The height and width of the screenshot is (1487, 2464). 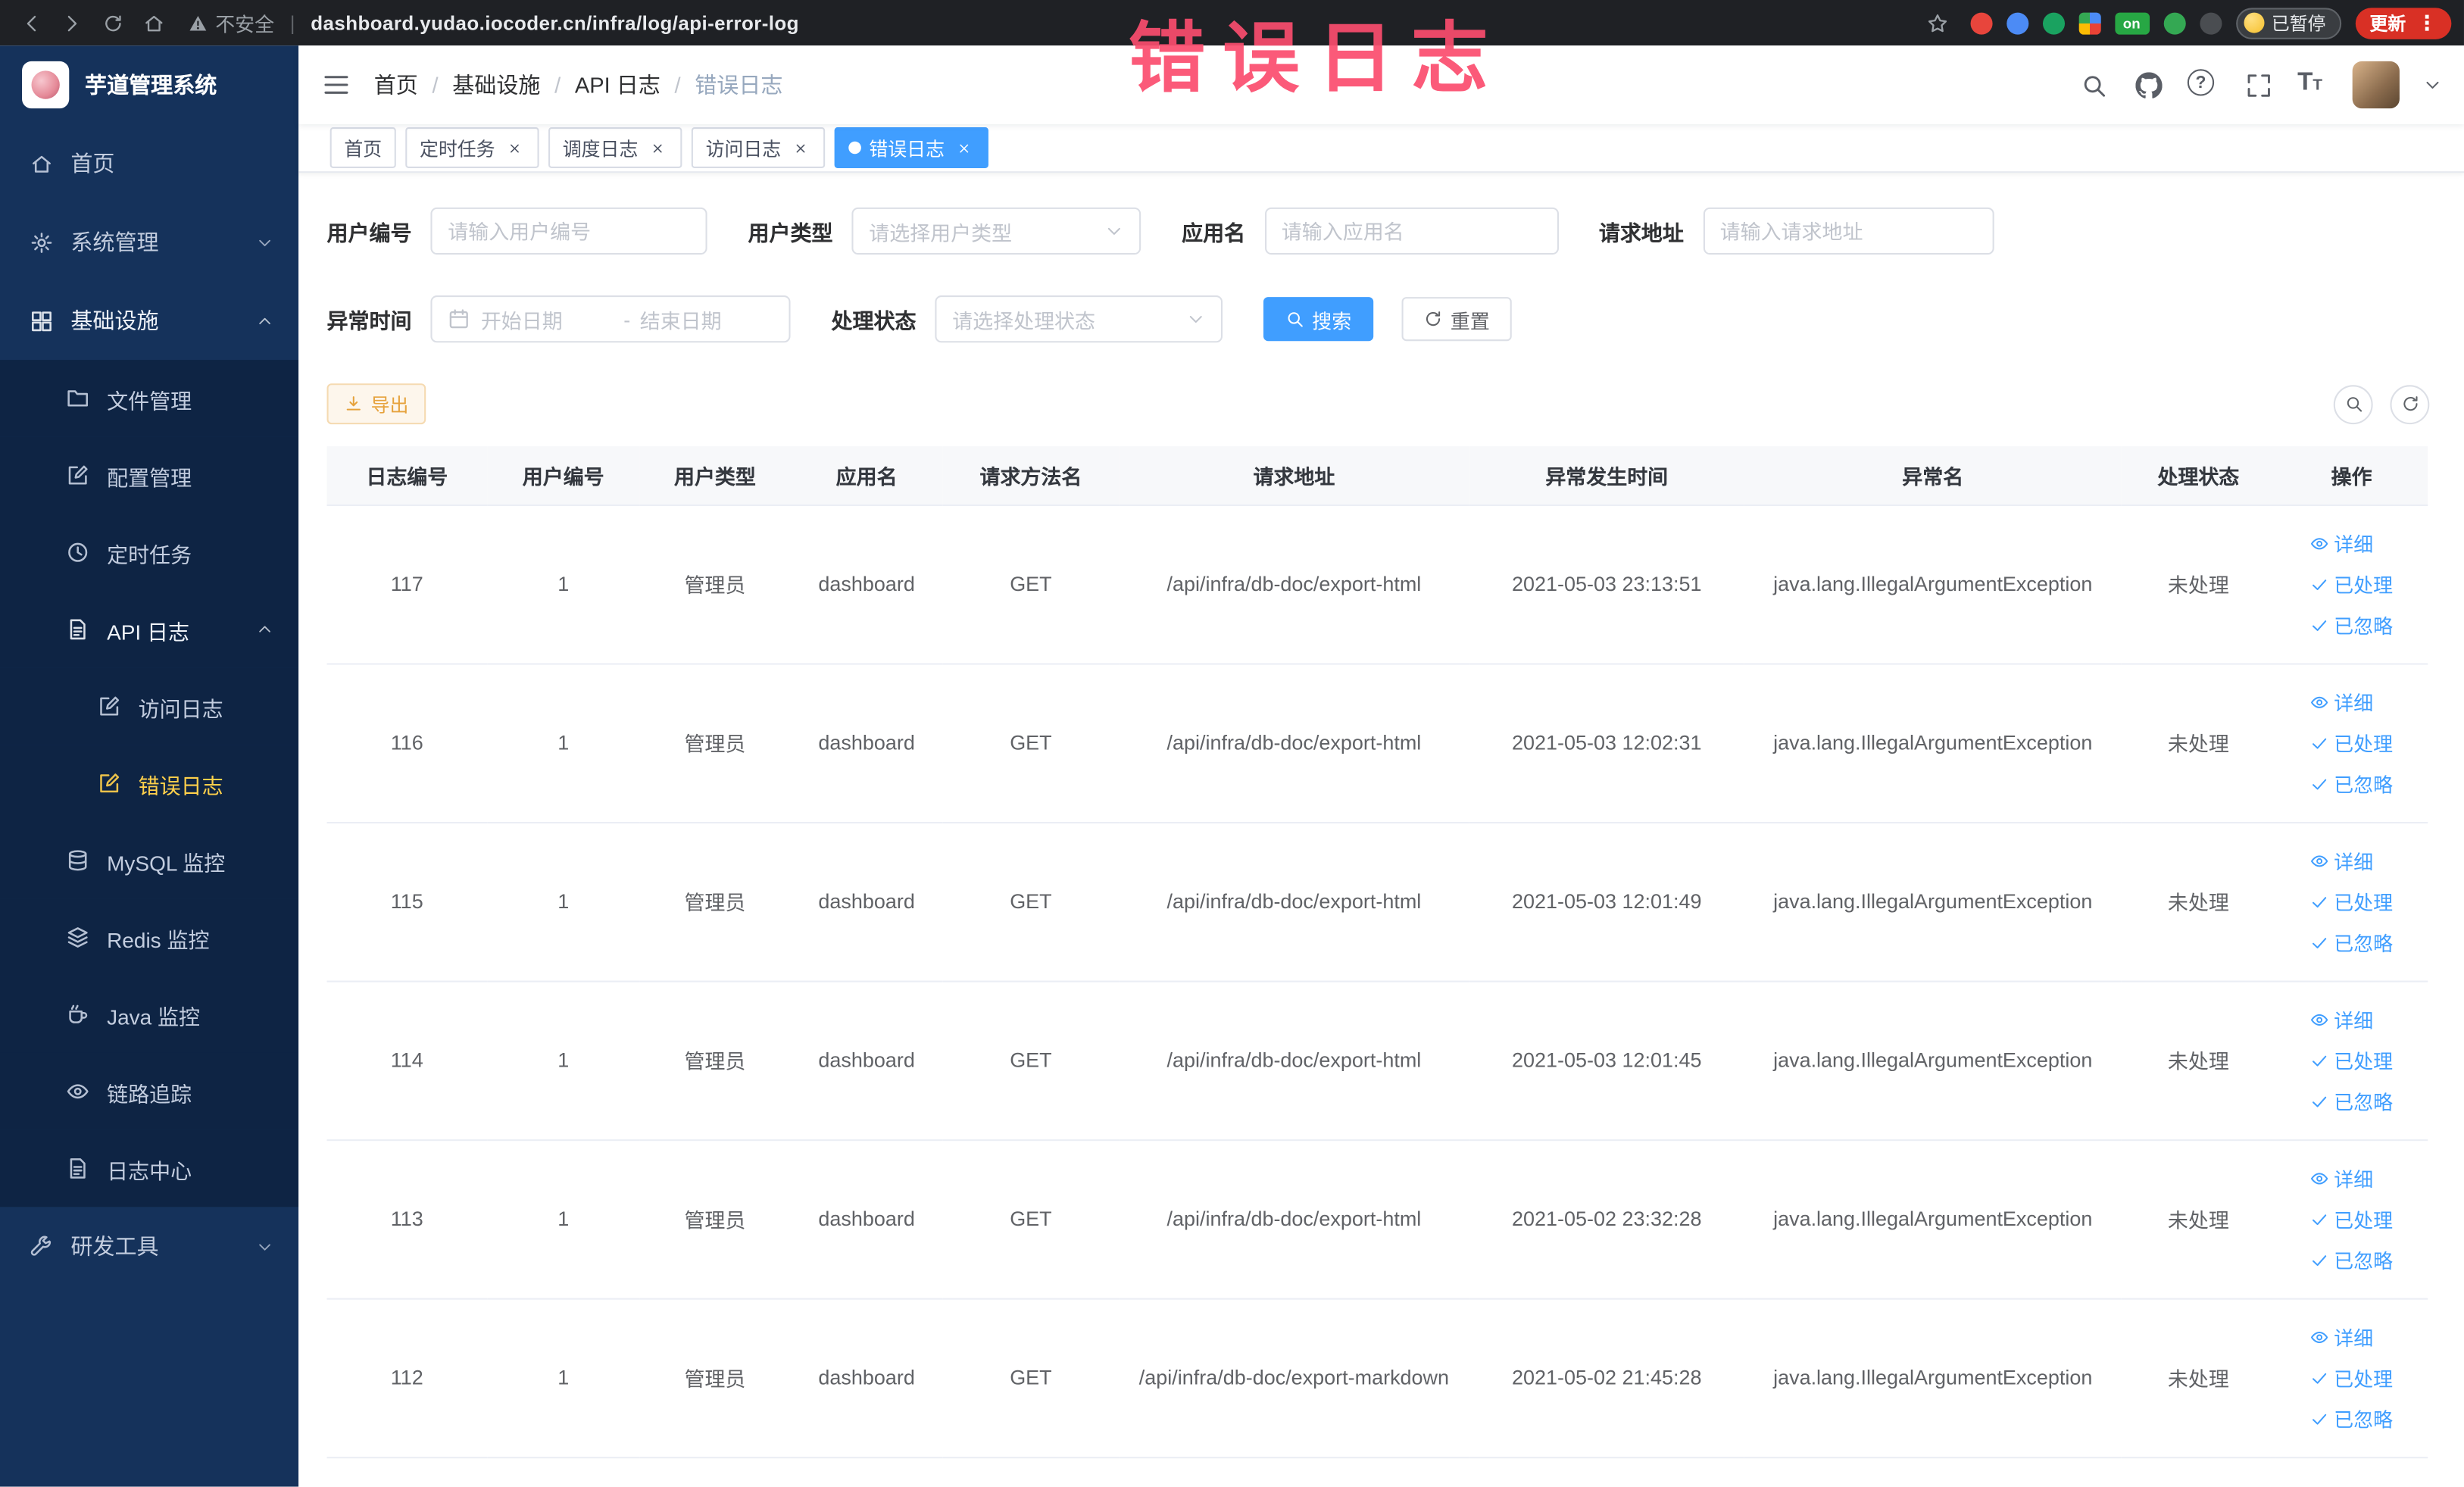 What do you see at coordinates (615, 147) in the screenshot?
I see `tab-tag: 调度日志` at bounding box center [615, 147].